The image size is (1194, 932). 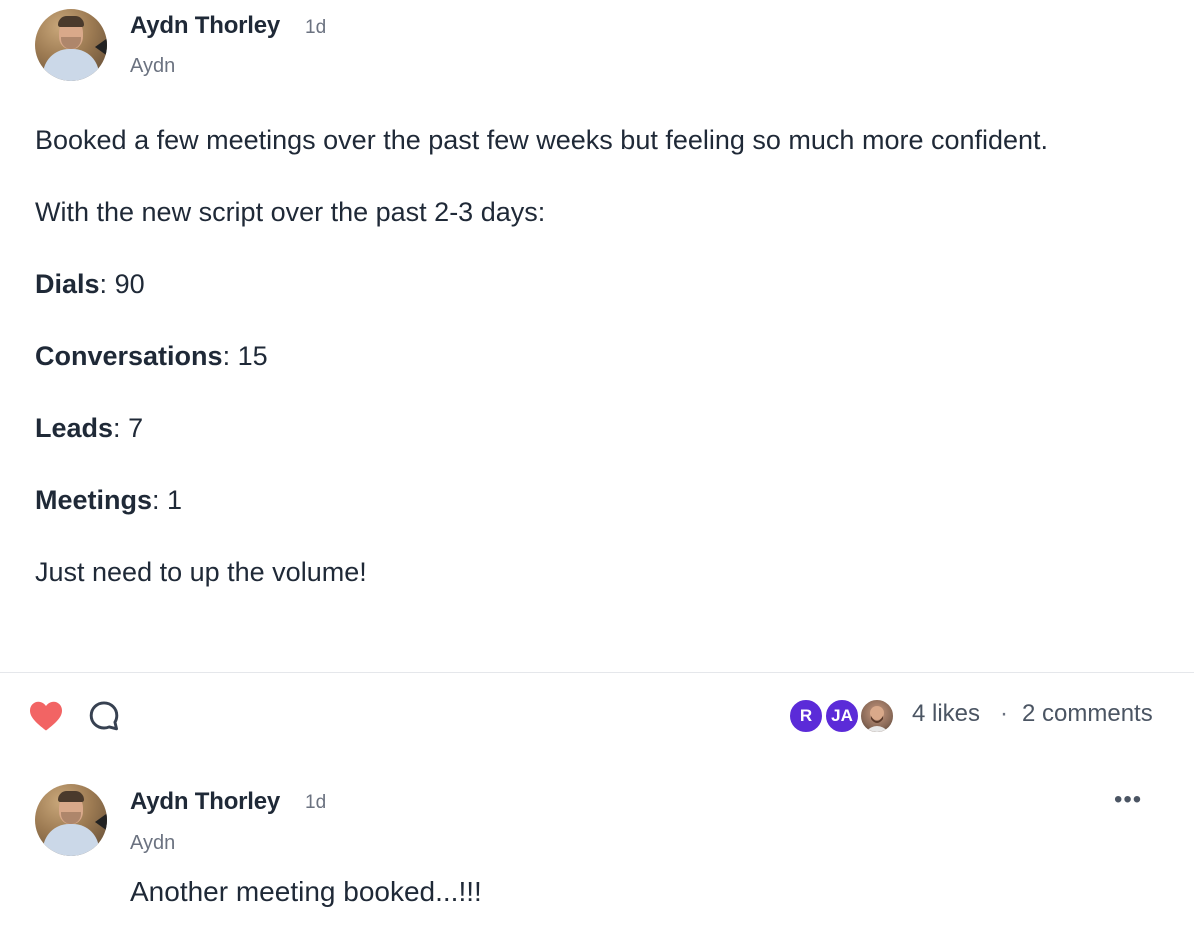 I want to click on comment-button, so click(x=104, y=718).